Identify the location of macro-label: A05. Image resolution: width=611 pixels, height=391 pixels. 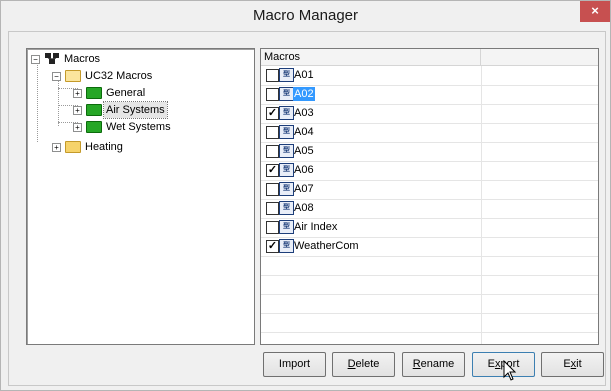
(304, 151).